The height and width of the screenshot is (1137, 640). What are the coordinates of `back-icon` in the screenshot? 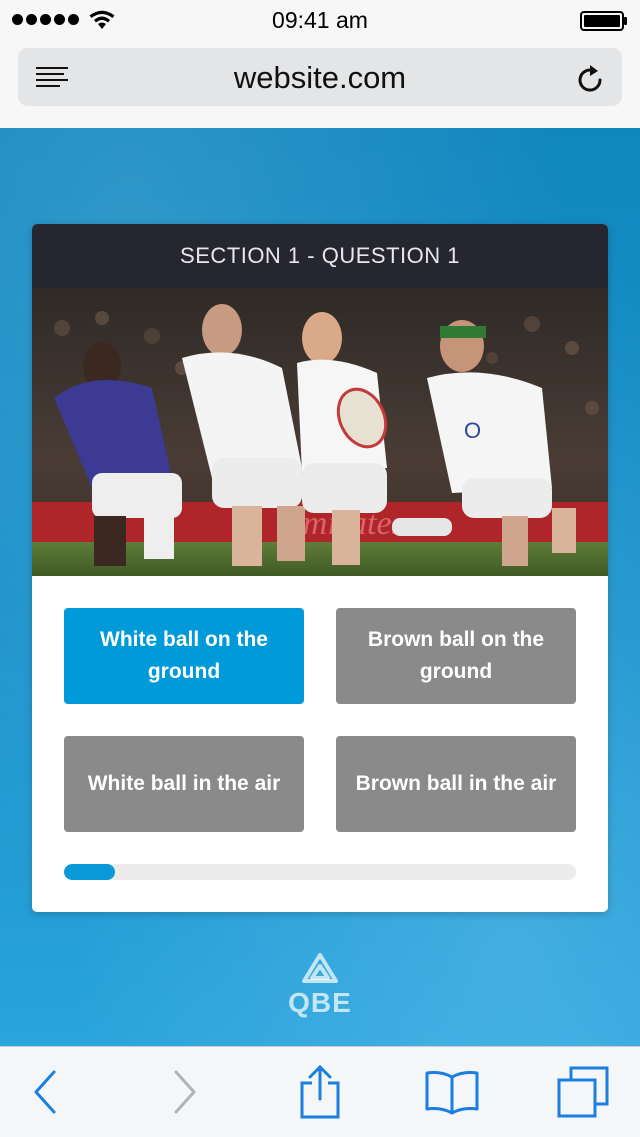 It's located at (45, 1092).